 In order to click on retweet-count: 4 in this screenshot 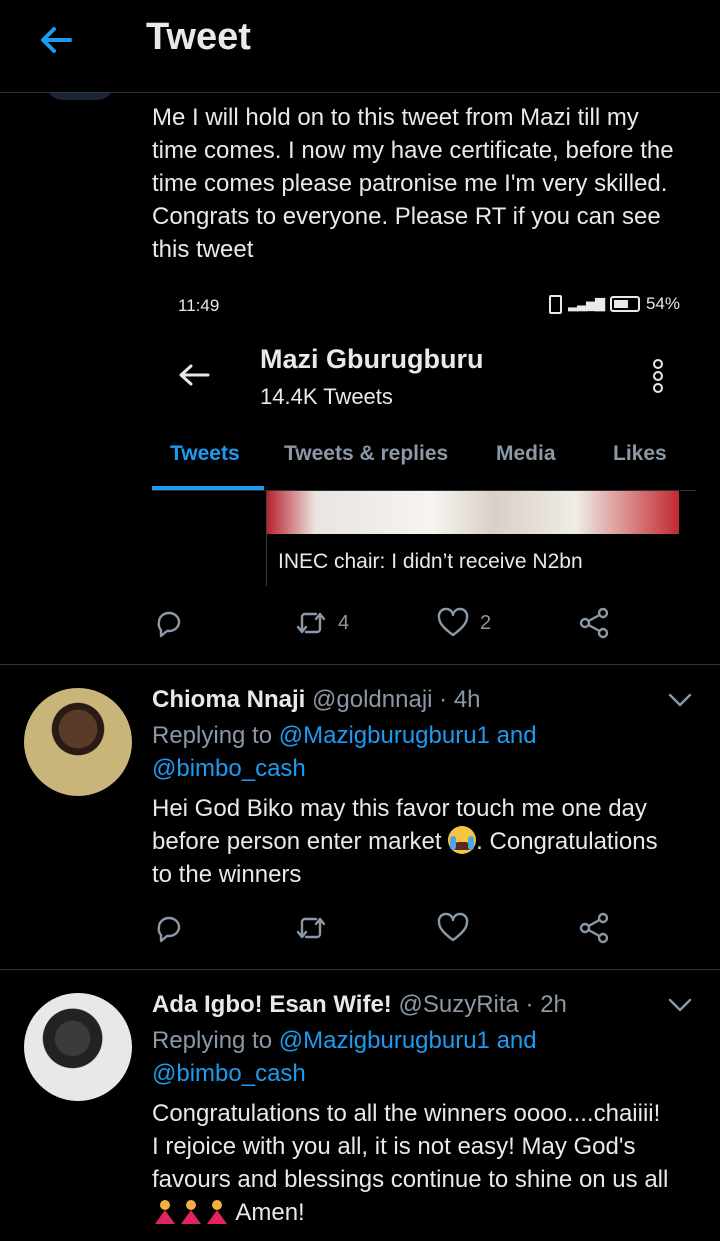, I will do `click(344, 622)`.